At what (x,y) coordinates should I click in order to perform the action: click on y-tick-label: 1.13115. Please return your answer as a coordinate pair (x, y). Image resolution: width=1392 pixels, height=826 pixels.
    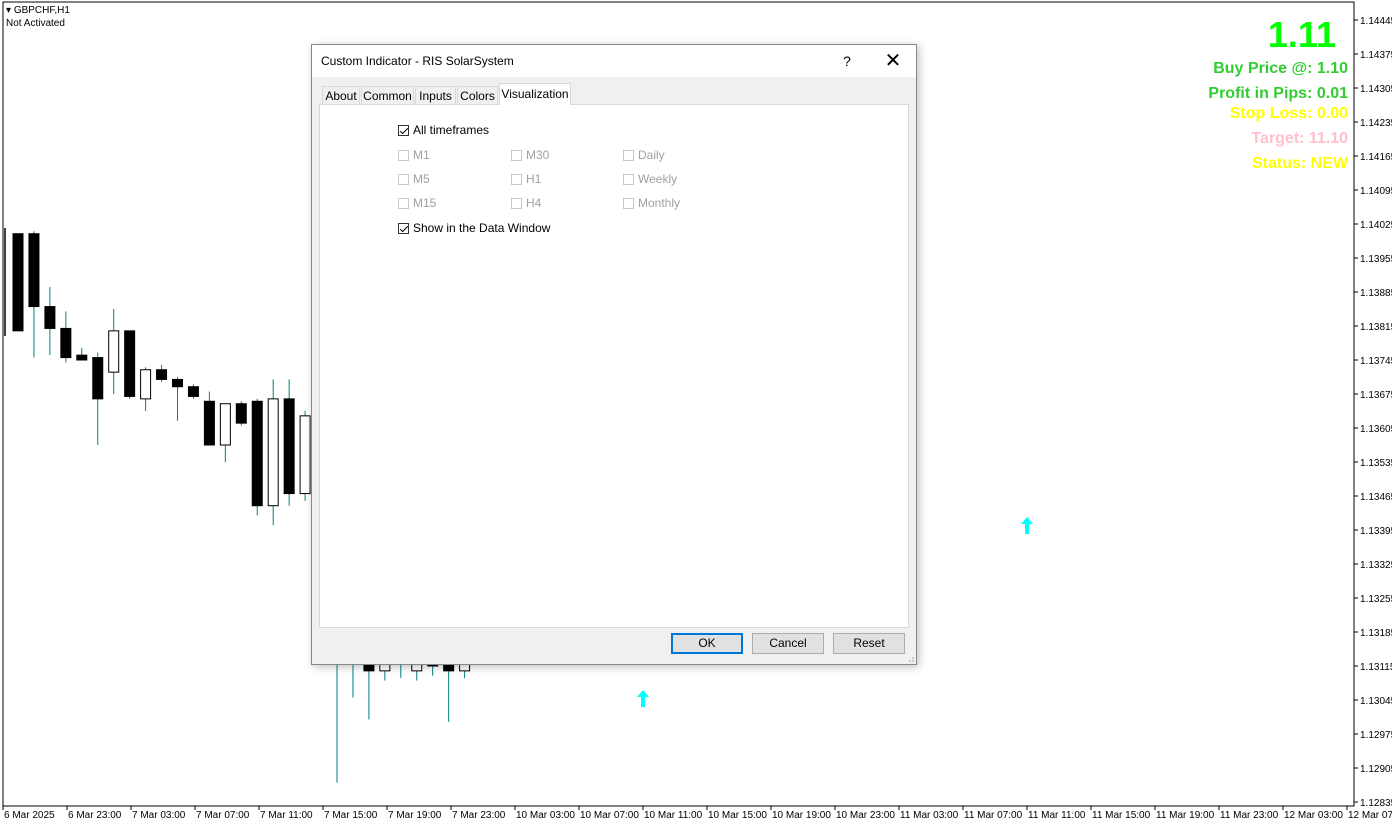
    Looking at the image, I should click on (1376, 667).